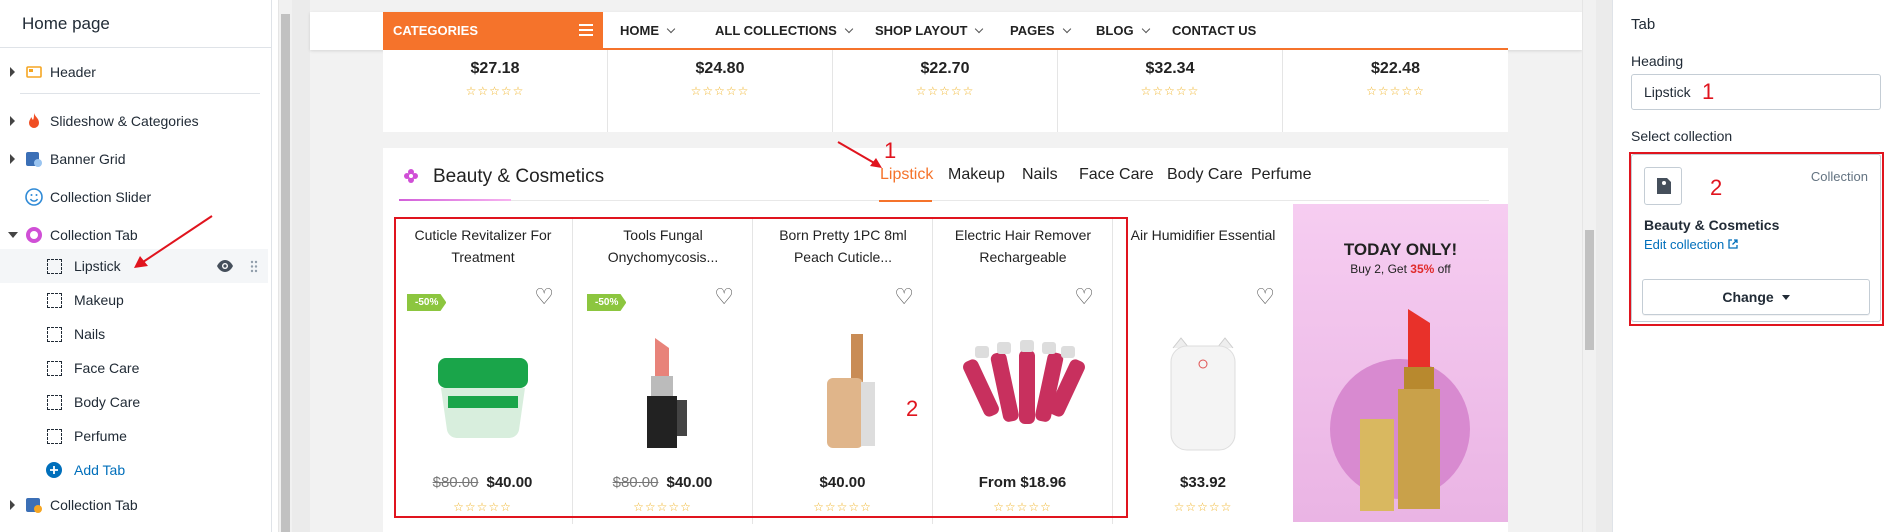 Image resolution: width=1892 pixels, height=532 pixels. I want to click on price: $22.70, so click(945, 68).